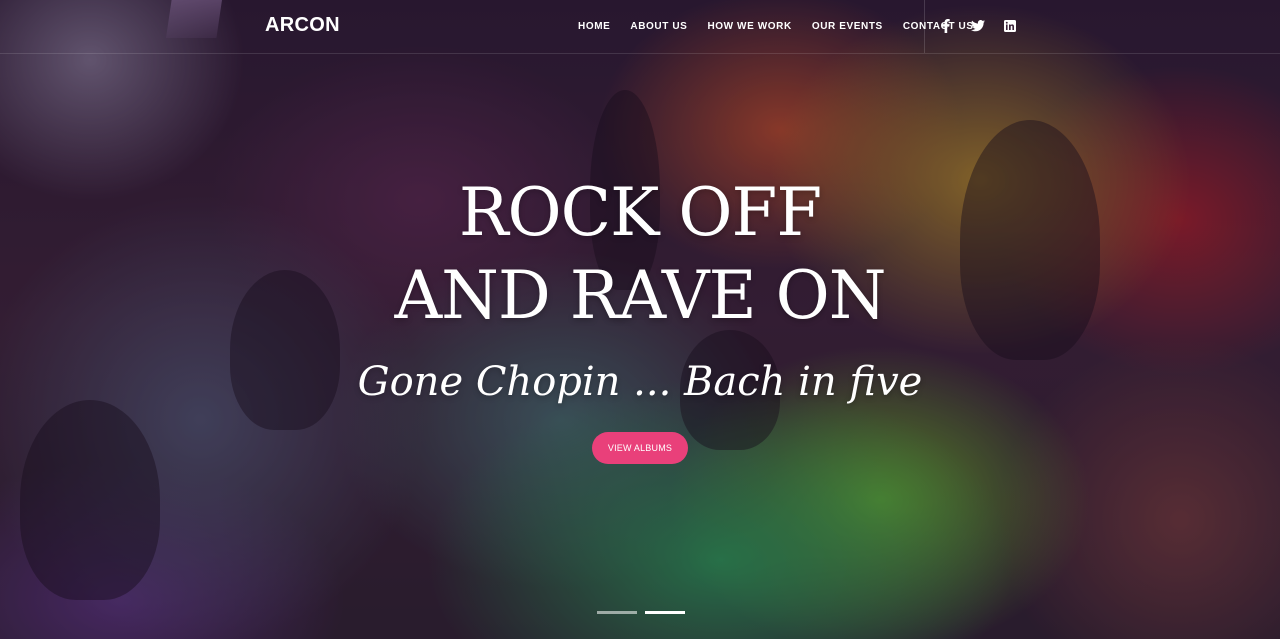 Image resolution: width=1280 pixels, height=639 pixels. Describe the element at coordinates (641, 612) in the screenshot. I see `slider-pagination` at that location.